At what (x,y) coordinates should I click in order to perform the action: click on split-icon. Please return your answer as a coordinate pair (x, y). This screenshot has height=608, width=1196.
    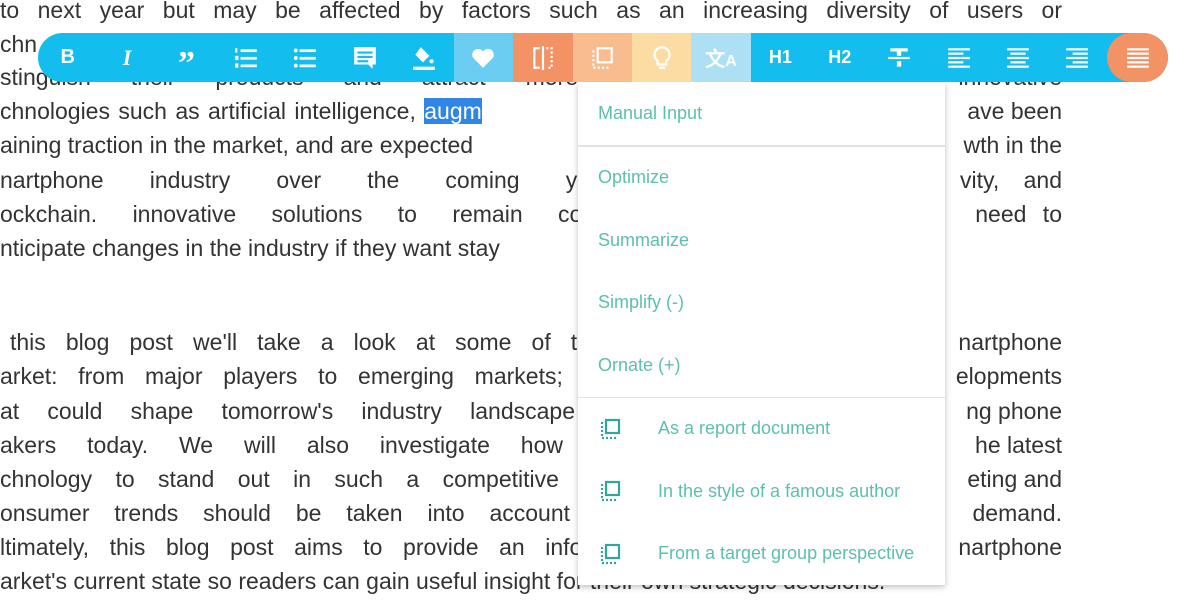
    Looking at the image, I should click on (543, 57).